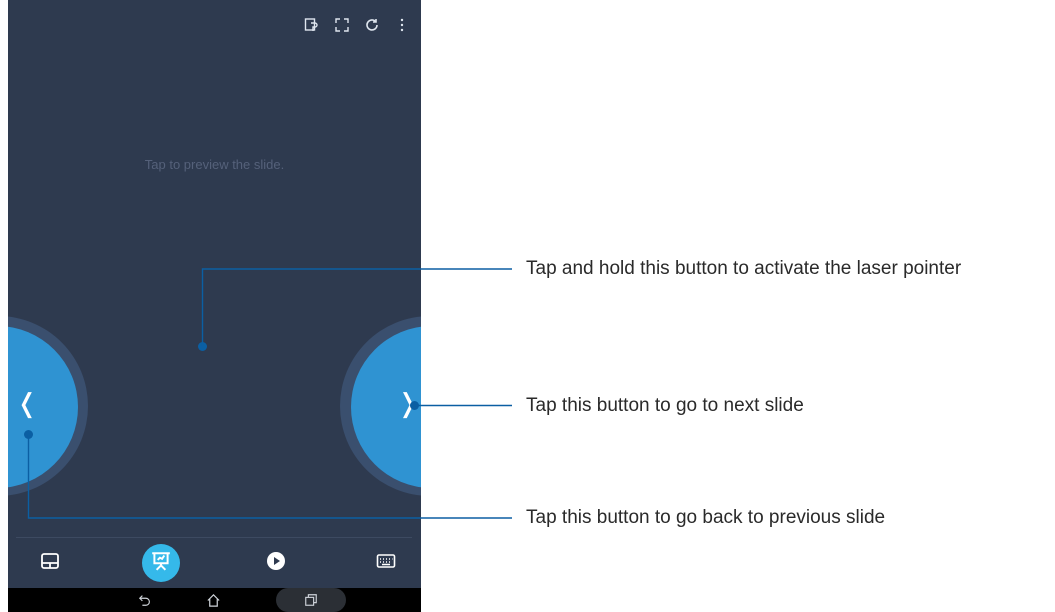 The image size is (1055, 612). I want to click on play-icon, so click(276, 563).